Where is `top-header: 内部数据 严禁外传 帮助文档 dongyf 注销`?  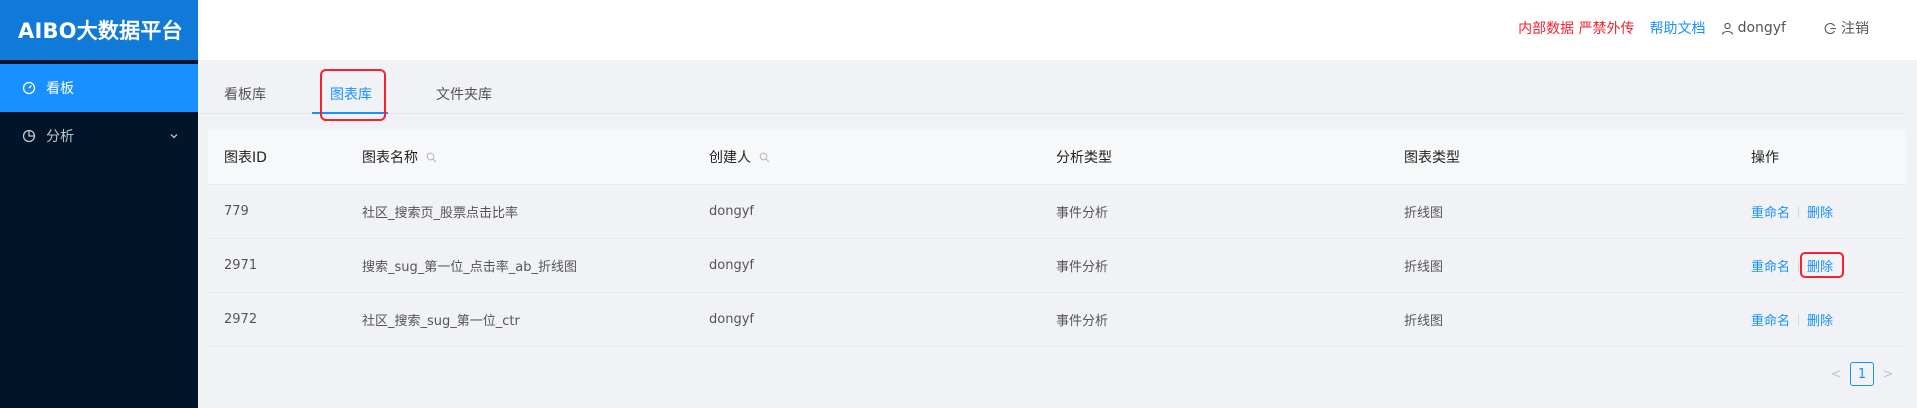
top-header: 内部数据 严禁外传 帮助文档 dongyf 注销 is located at coordinates (1057, 30).